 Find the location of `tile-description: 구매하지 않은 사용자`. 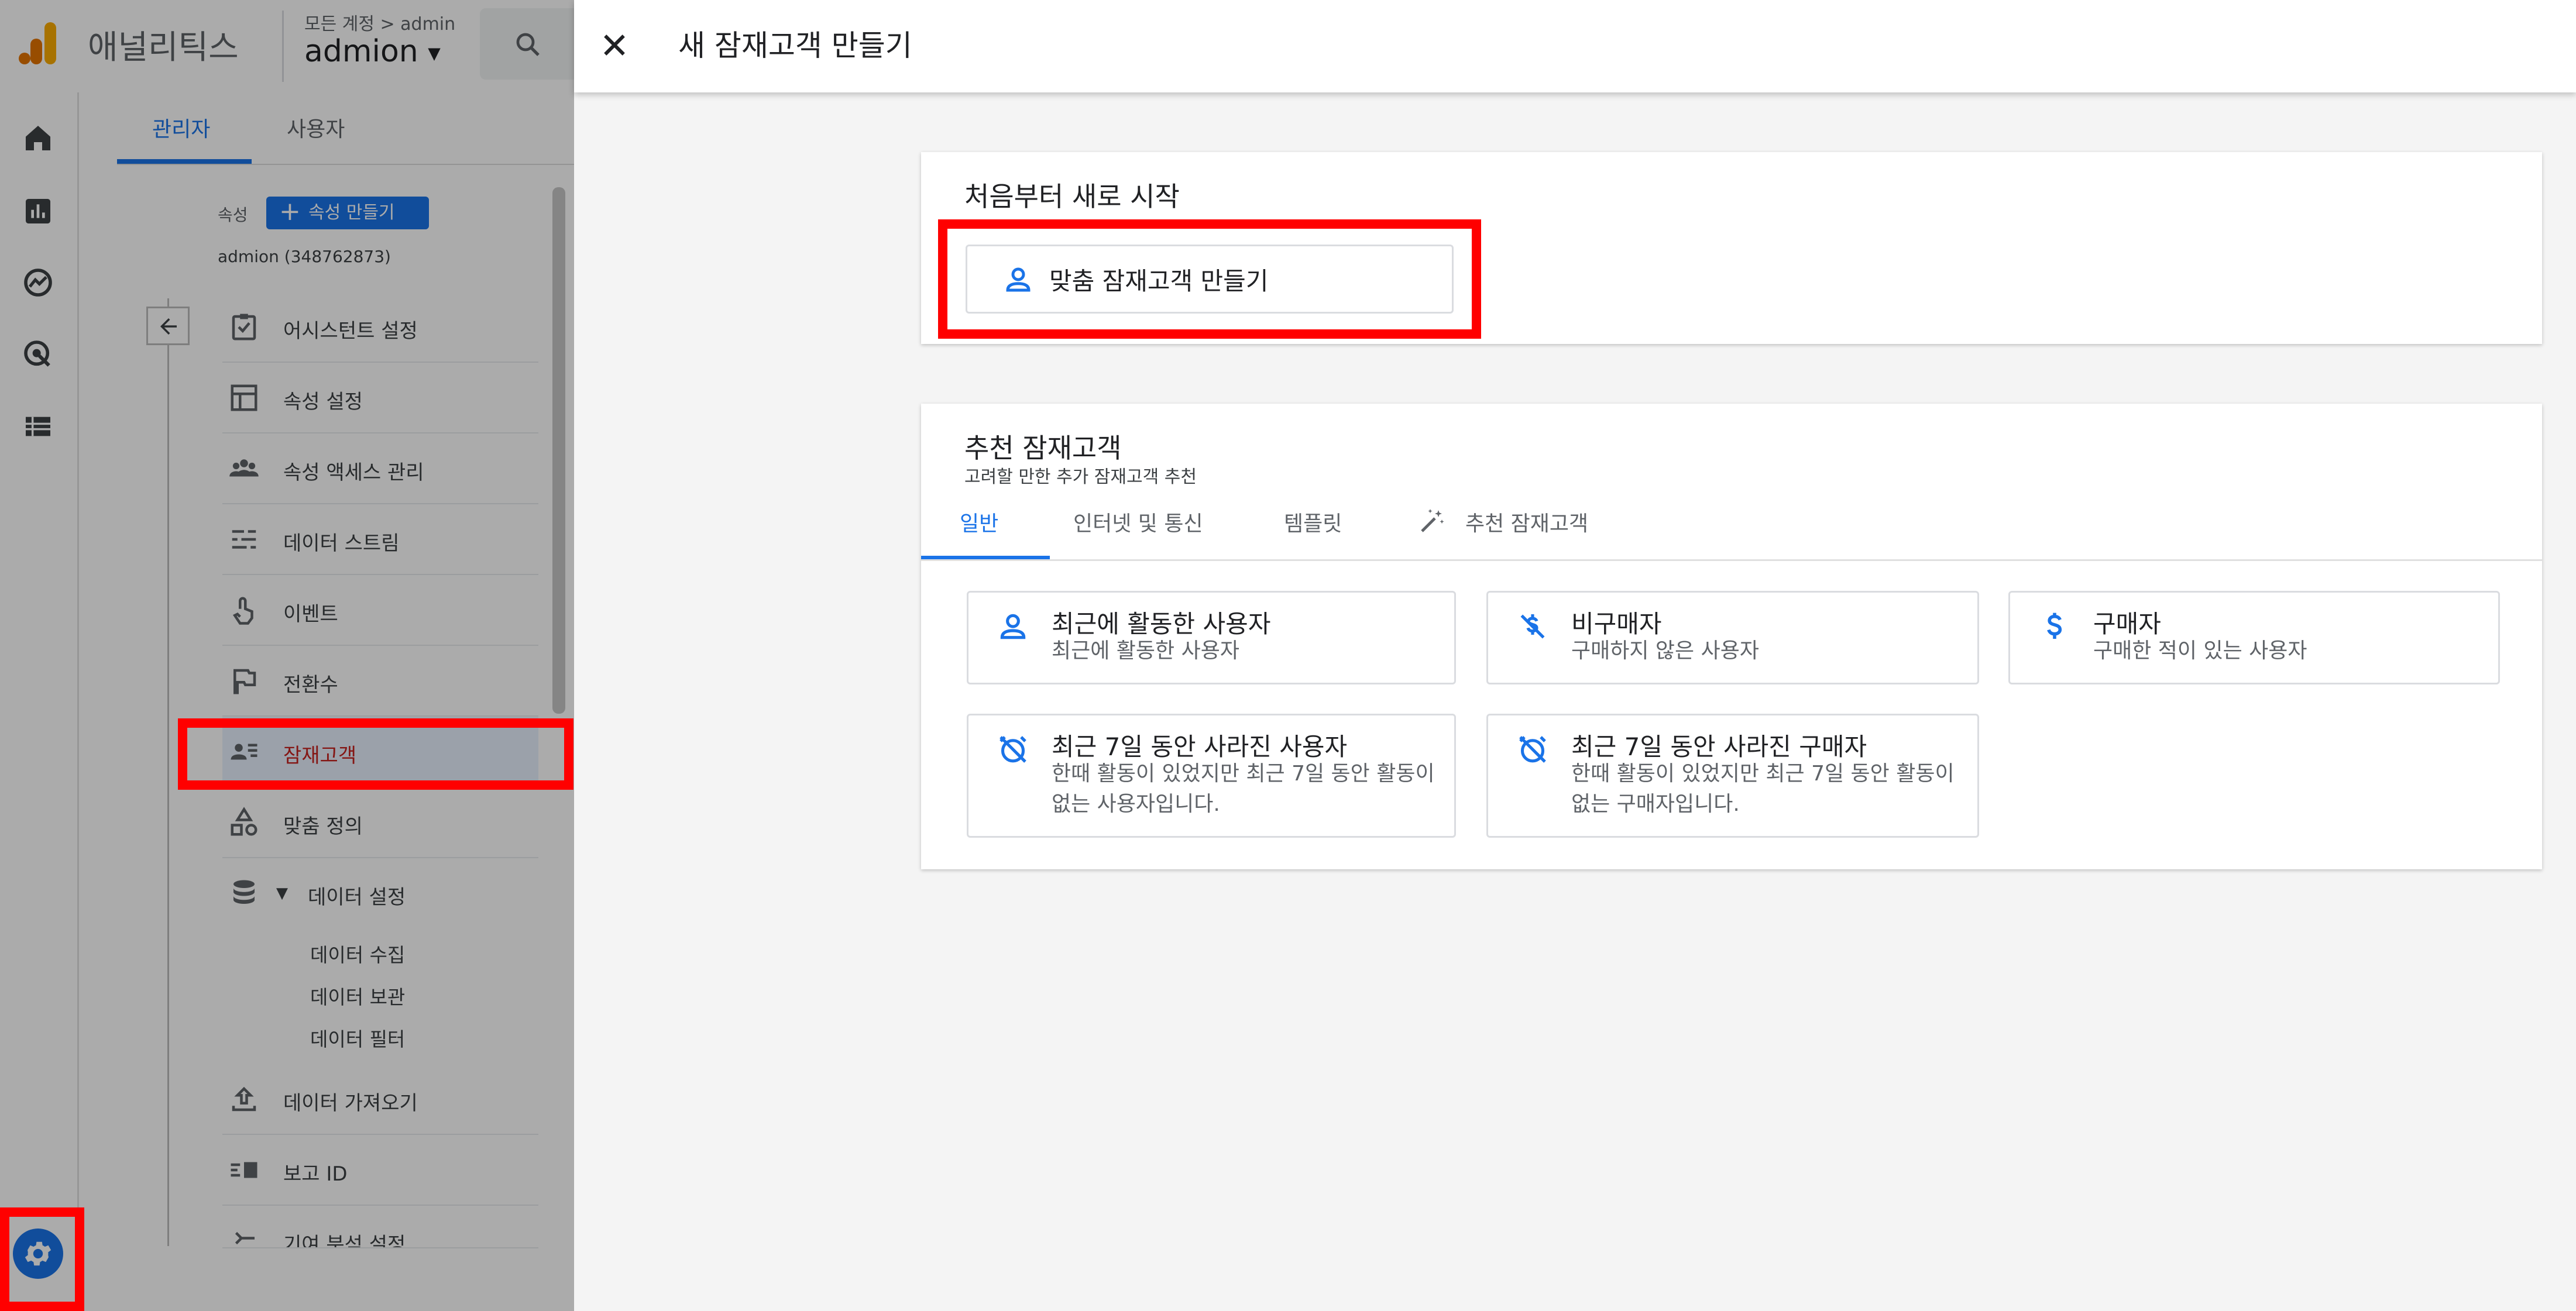

tile-description: 구매하지 않은 사용자 is located at coordinates (1665, 651).